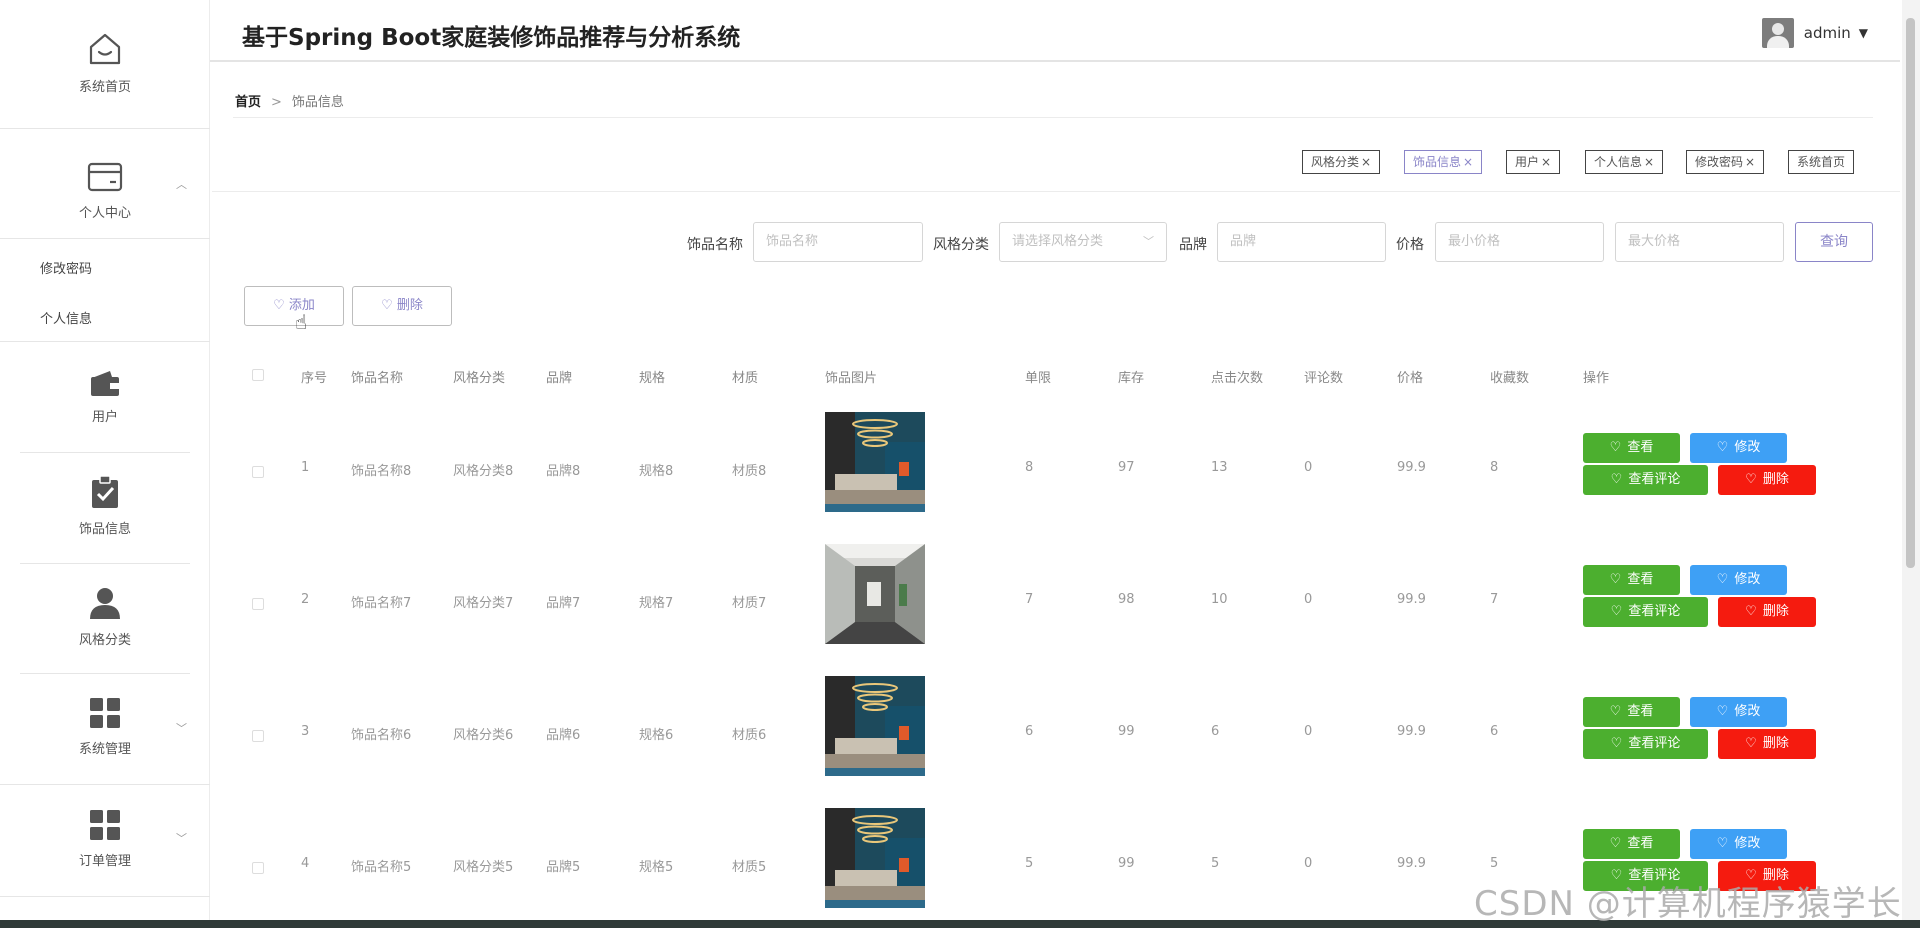  I want to click on tab-tag: 个人信息 ×, so click(1624, 162).